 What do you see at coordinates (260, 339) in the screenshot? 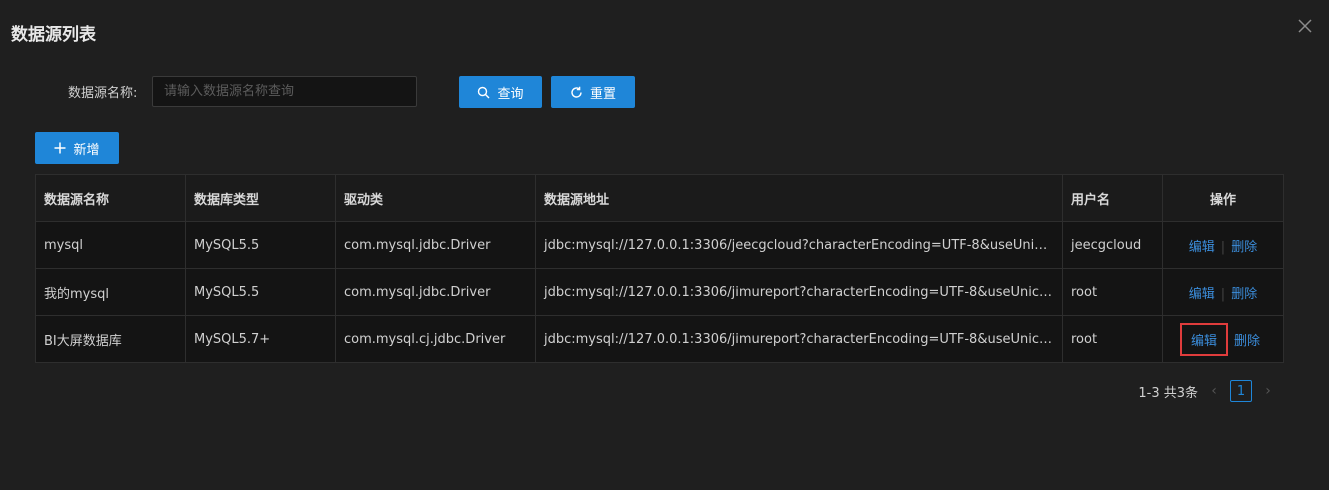
I see `cell-db-type: MySQL5.7+` at bounding box center [260, 339].